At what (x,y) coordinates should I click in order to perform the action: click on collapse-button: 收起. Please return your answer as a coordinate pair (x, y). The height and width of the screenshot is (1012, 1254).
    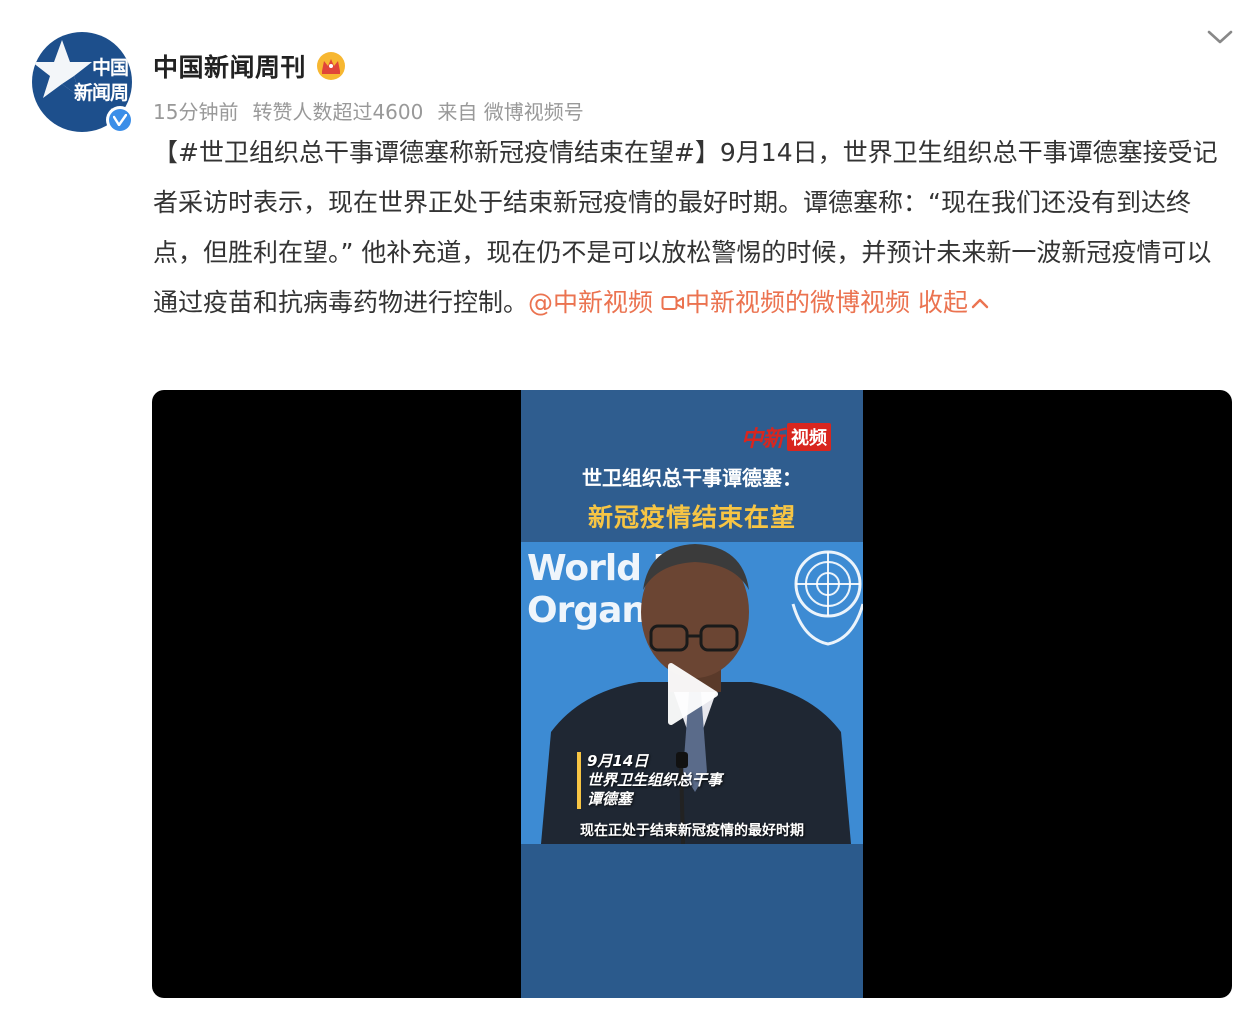
    Looking at the image, I should click on (954, 302).